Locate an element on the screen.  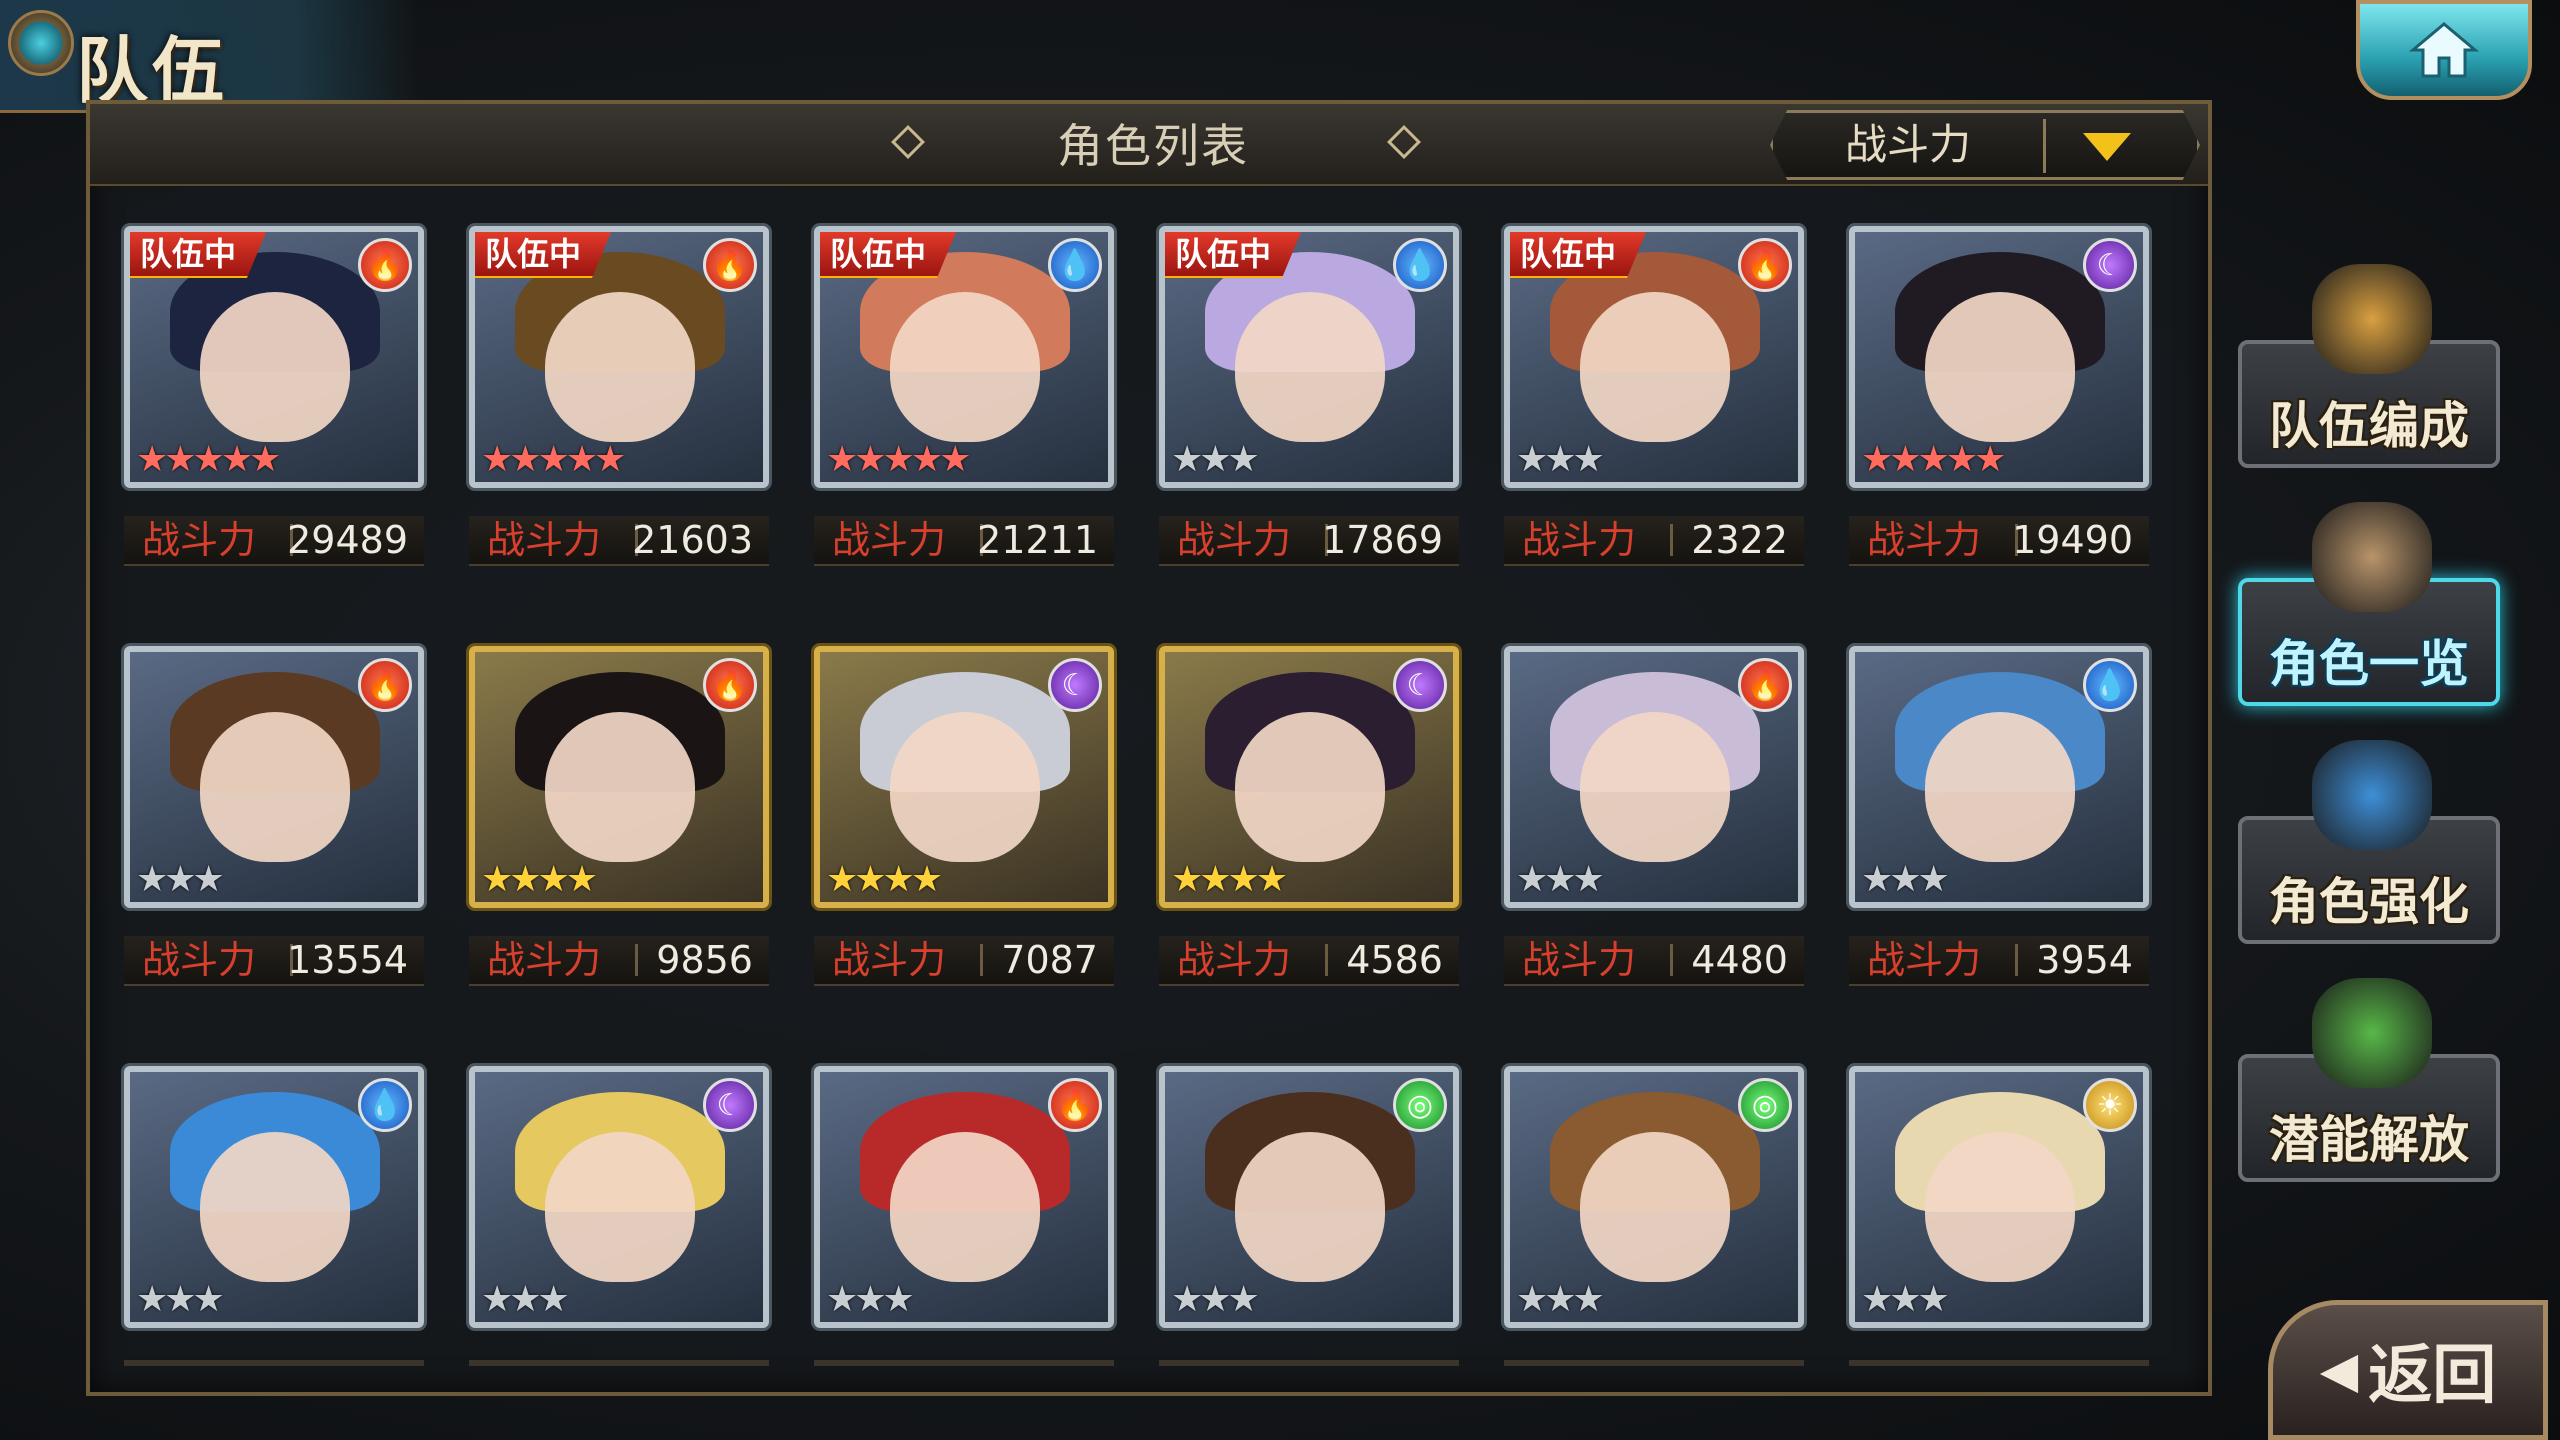
character-card: ☾ ★★★ is located at coordinates (619, 1197).